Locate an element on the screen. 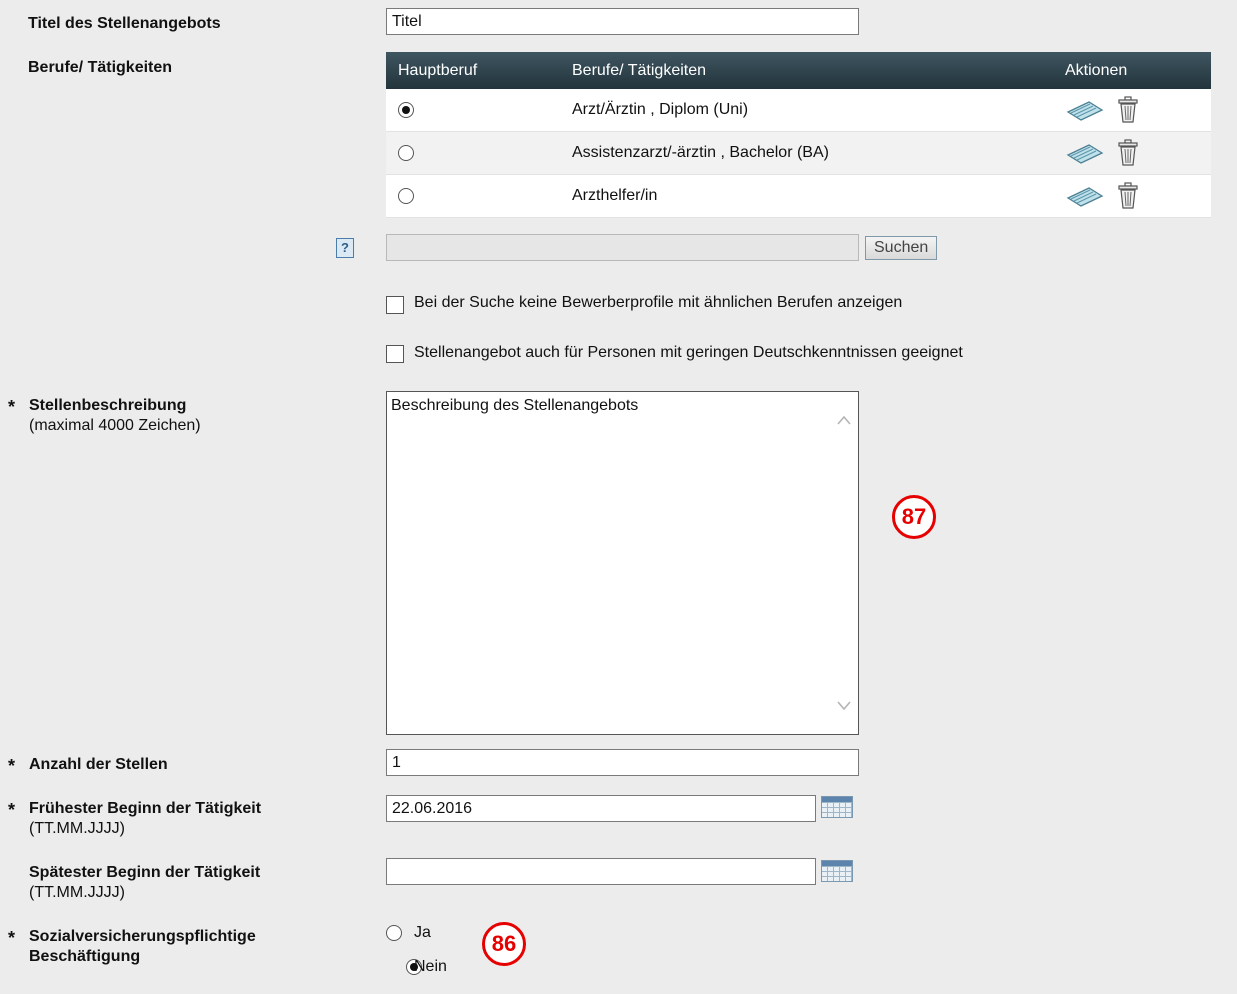 Image resolution: width=1237 pixels, height=994 pixels. header-main: Hauptberuf is located at coordinates (473, 70).